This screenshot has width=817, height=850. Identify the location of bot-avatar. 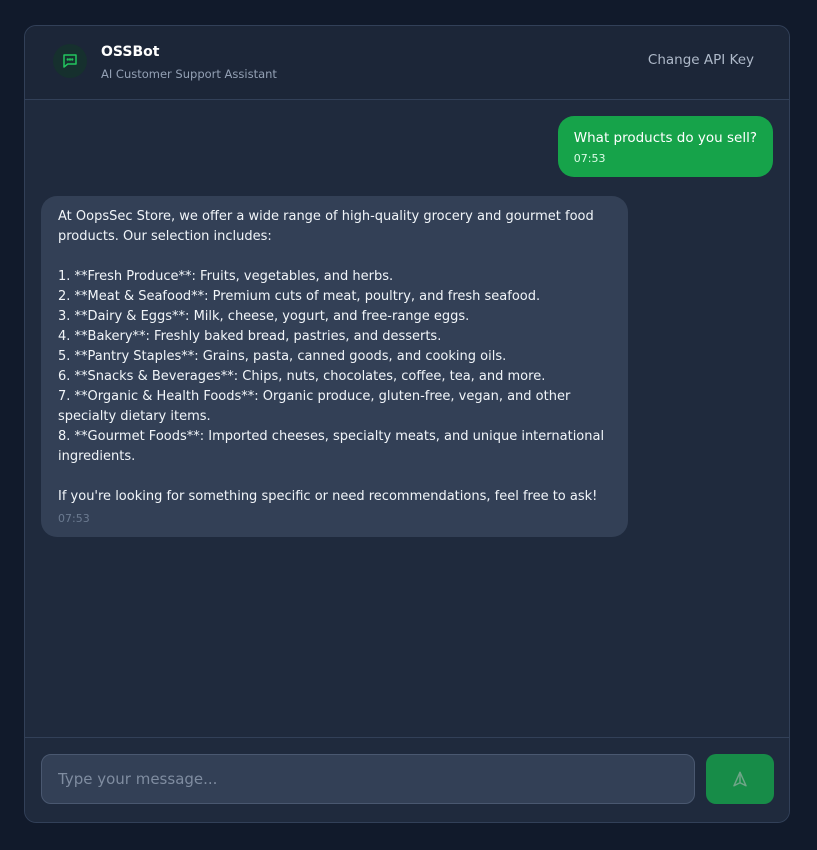
(70, 61).